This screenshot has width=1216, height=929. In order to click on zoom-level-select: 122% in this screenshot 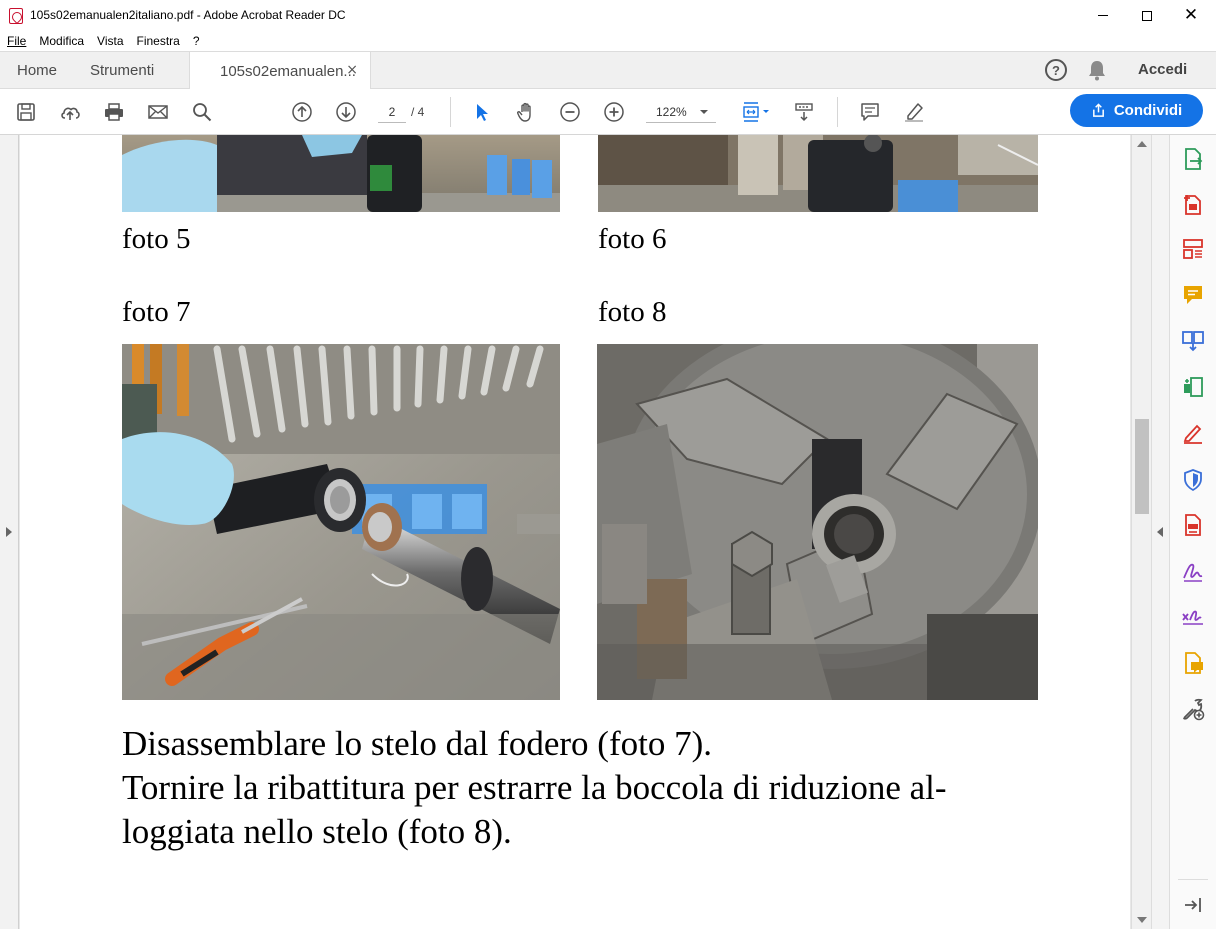, I will do `click(681, 112)`.